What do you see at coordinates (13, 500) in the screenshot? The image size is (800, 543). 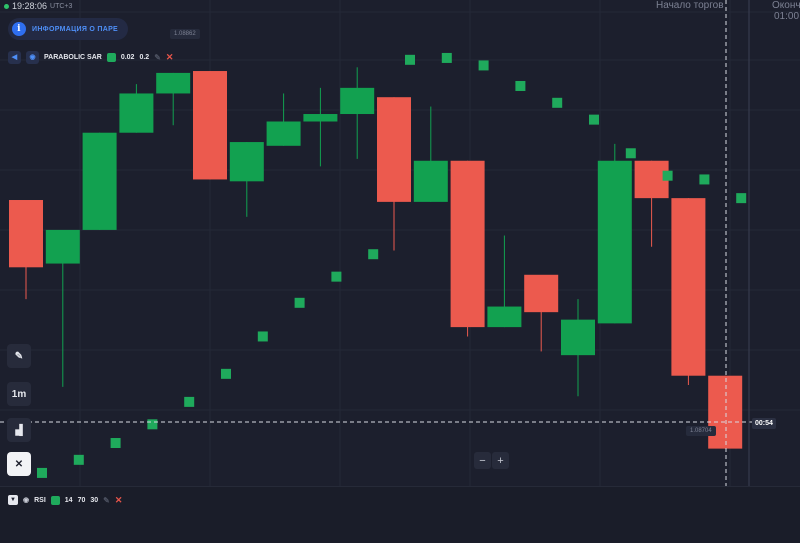 I see `collapse-chevron-icon: ▼` at bounding box center [13, 500].